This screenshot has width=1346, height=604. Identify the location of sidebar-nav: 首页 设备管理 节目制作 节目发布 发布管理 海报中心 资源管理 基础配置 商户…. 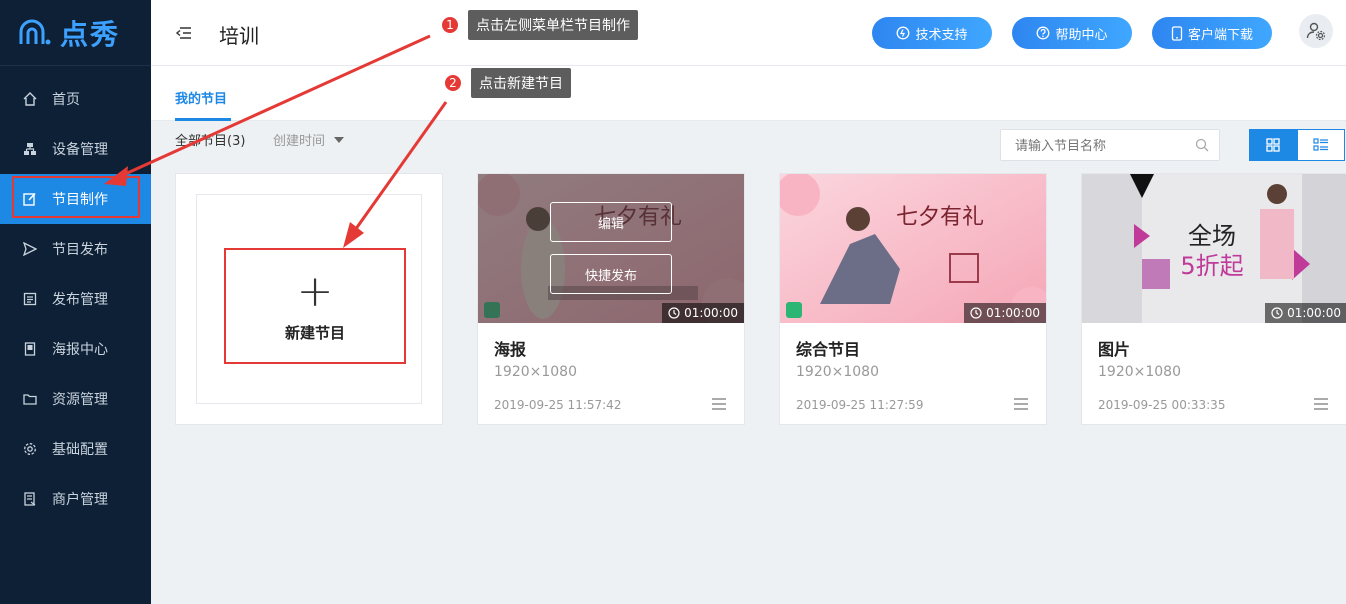
(75, 299).